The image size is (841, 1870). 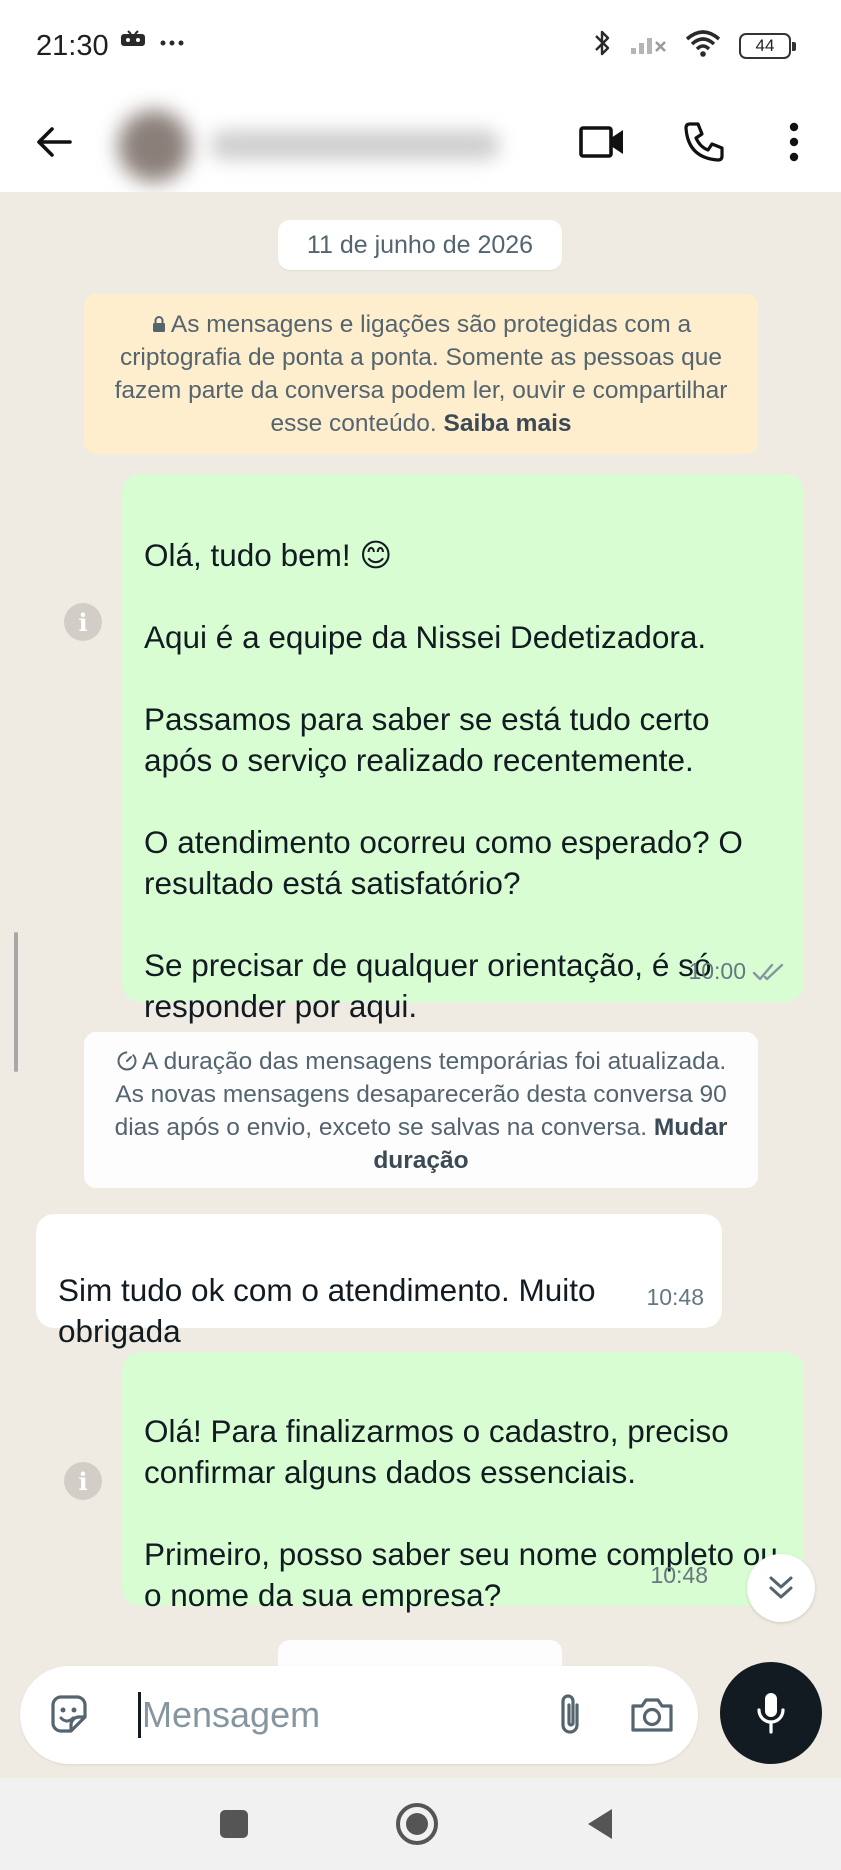 I want to click on message-time: 10:00, so click(x=717, y=971).